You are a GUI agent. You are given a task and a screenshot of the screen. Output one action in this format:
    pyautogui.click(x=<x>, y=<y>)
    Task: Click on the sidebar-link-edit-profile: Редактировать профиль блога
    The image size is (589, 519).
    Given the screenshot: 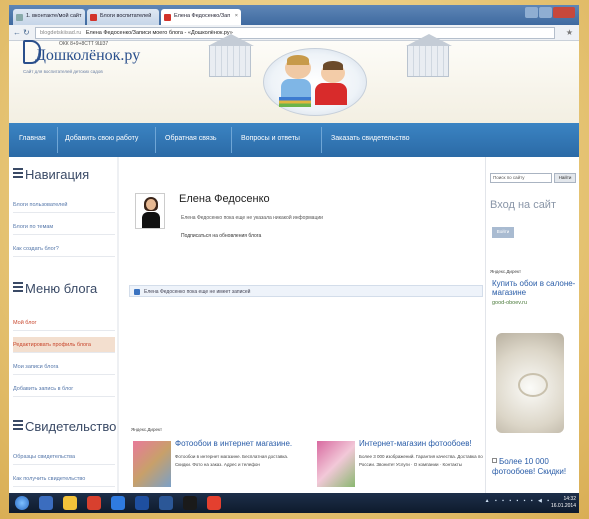 What is the action you would take?
    pyautogui.click(x=64, y=345)
    